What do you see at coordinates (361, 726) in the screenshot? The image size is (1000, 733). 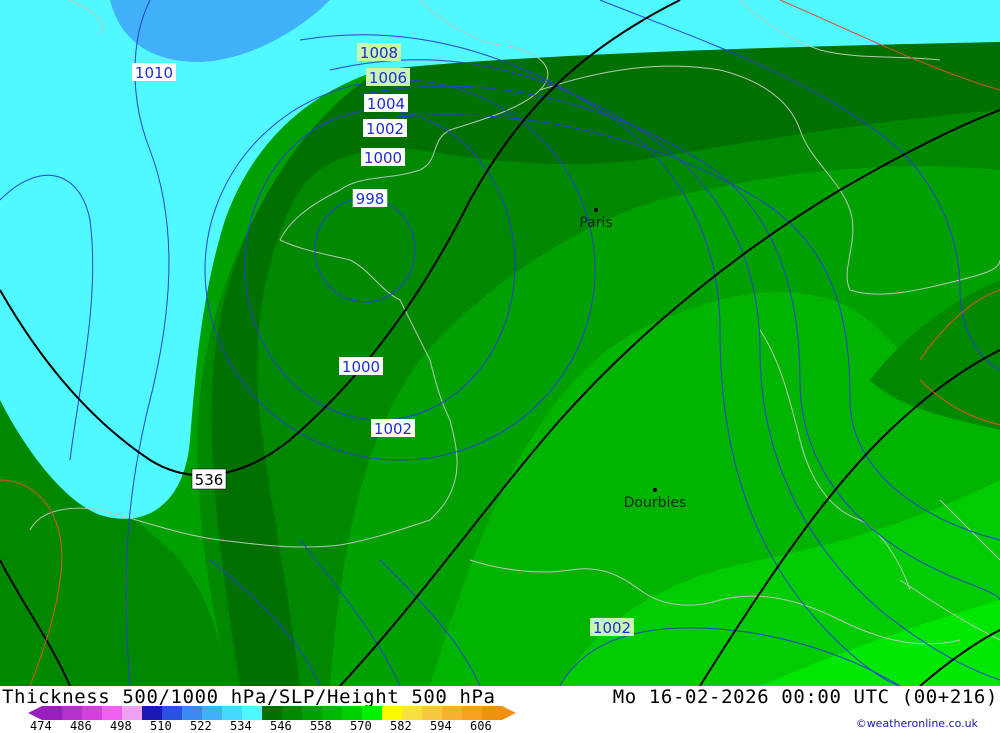 I see `legend-tick-label: 570` at bounding box center [361, 726].